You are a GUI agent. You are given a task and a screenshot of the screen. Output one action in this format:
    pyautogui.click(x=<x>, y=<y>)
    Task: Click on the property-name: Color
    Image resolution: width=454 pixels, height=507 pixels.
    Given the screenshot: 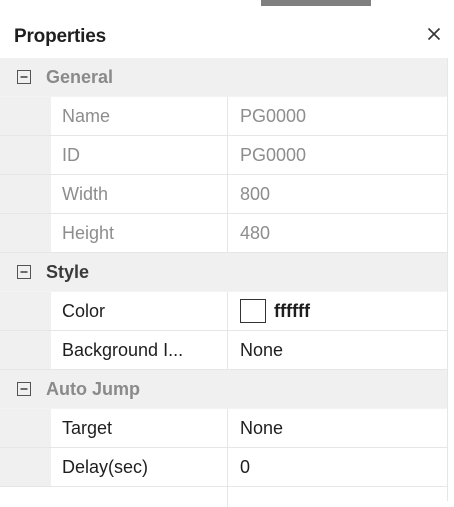 What is the action you would take?
    pyautogui.click(x=139, y=311)
    